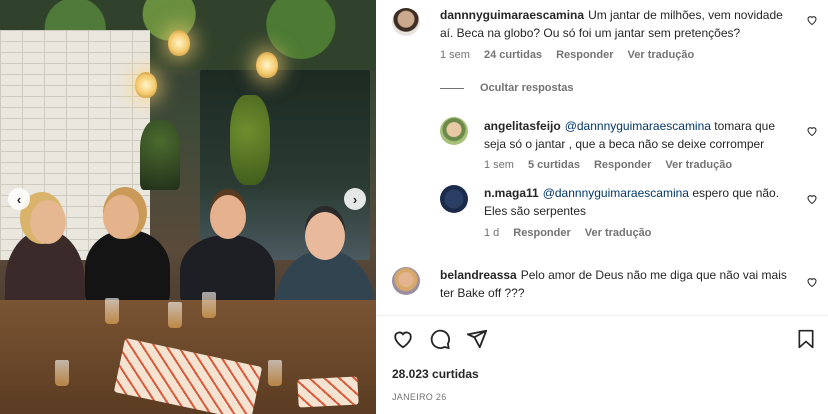 Image resolution: width=828 pixels, height=414 pixels. What do you see at coordinates (419, 397) in the screenshot?
I see `post-date: JANEIRO 26` at bounding box center [419, 397].